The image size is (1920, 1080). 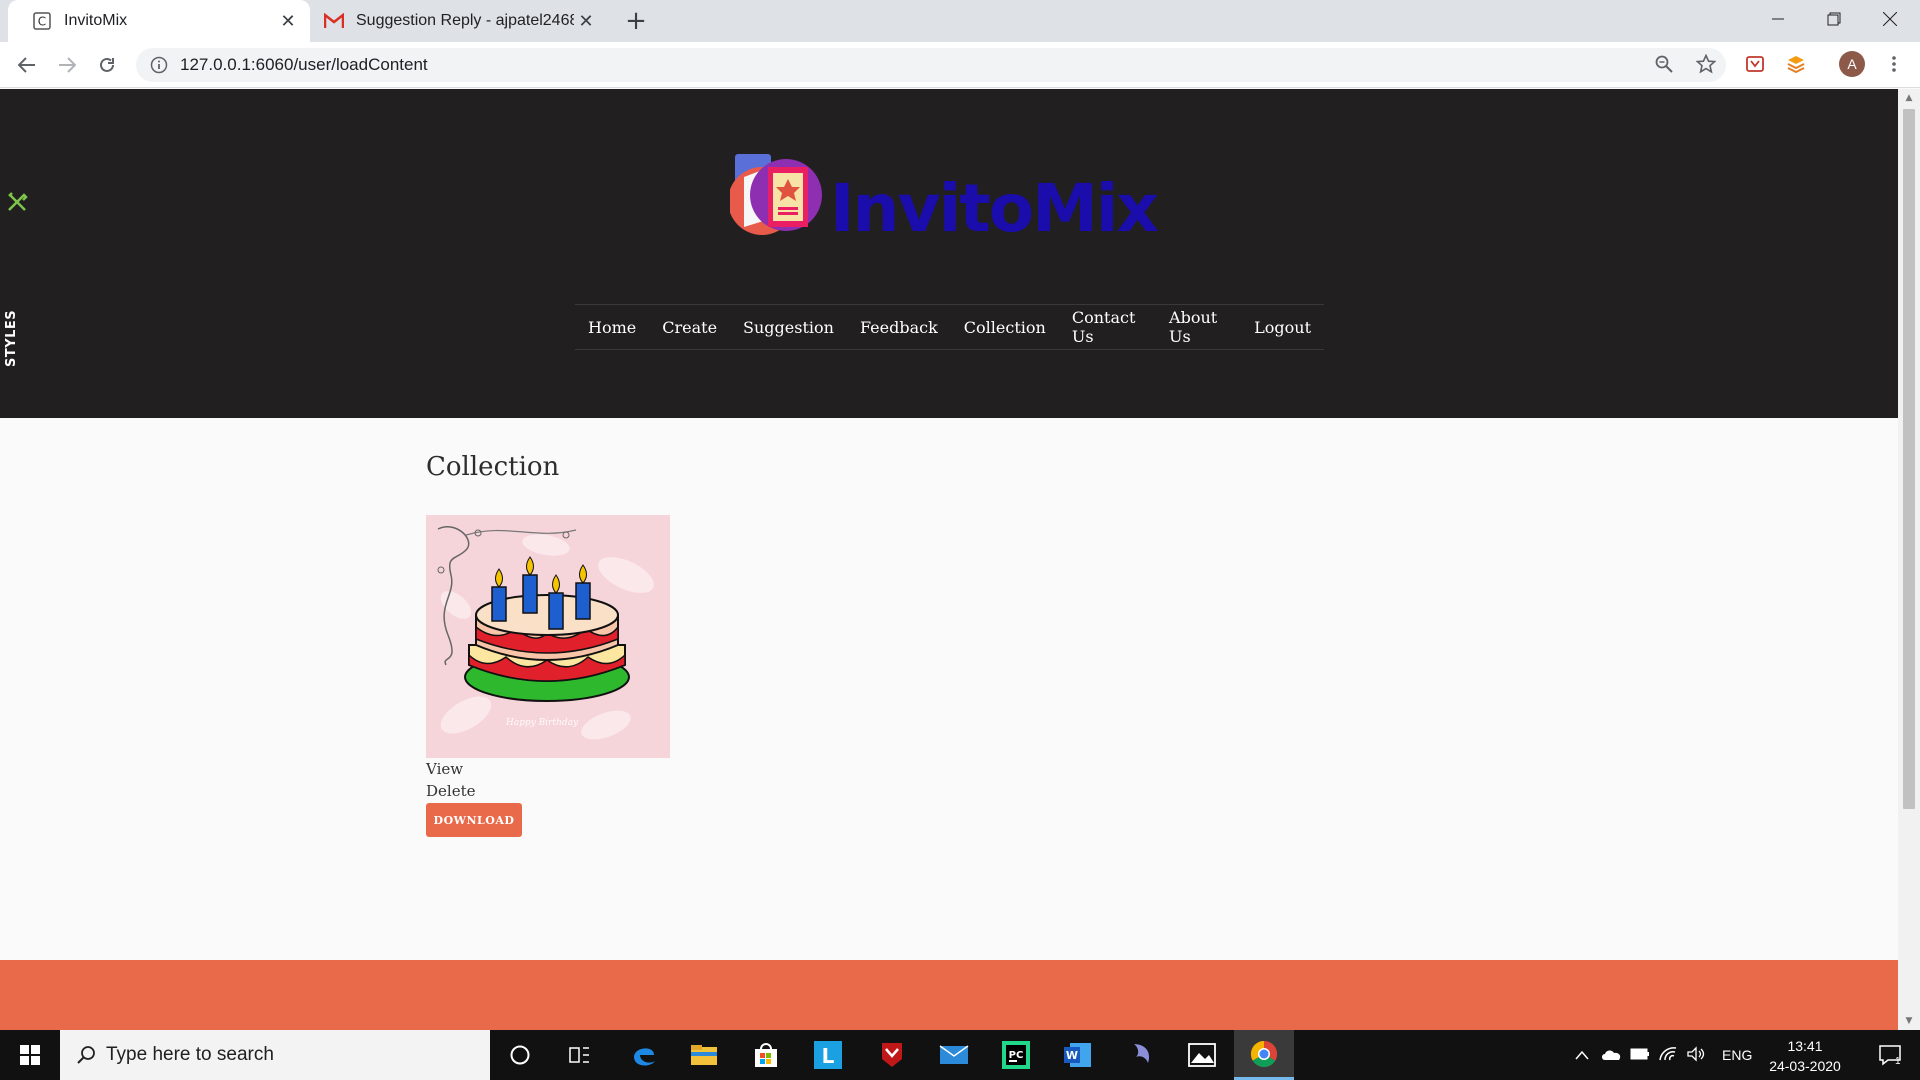 What do you see at coordinates (1264, 1055) in the screenshot?
I see `chrome-icon` at bounding box center [1264, 1055].